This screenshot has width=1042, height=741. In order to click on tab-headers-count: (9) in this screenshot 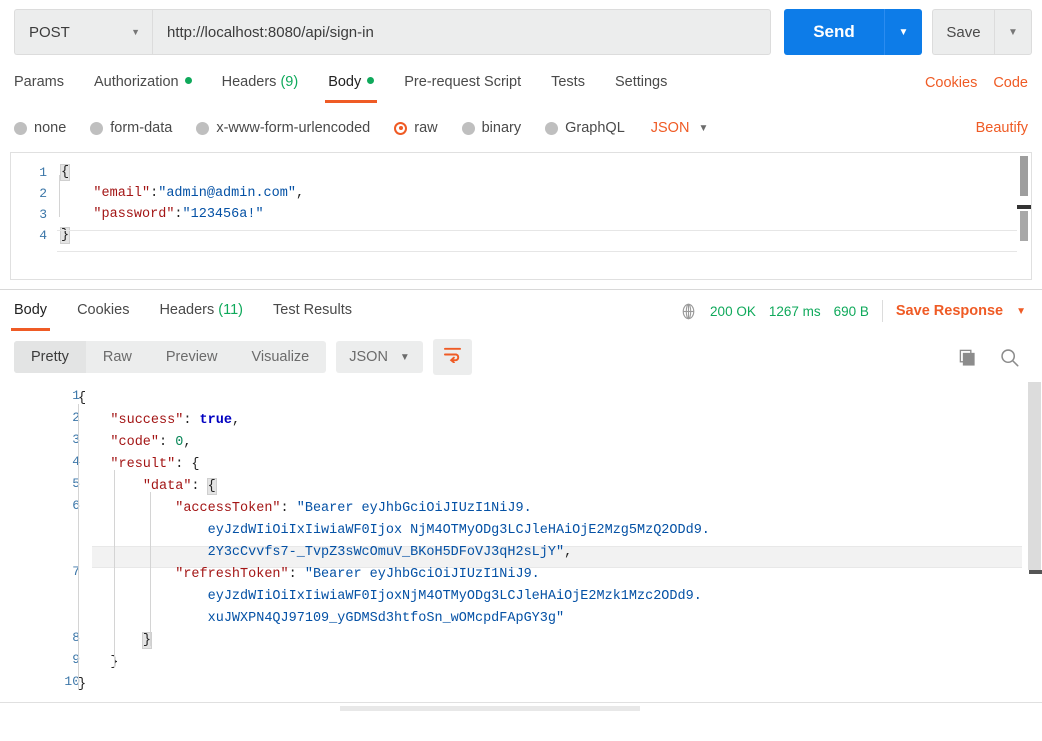, I will do `click(289, 82)`.